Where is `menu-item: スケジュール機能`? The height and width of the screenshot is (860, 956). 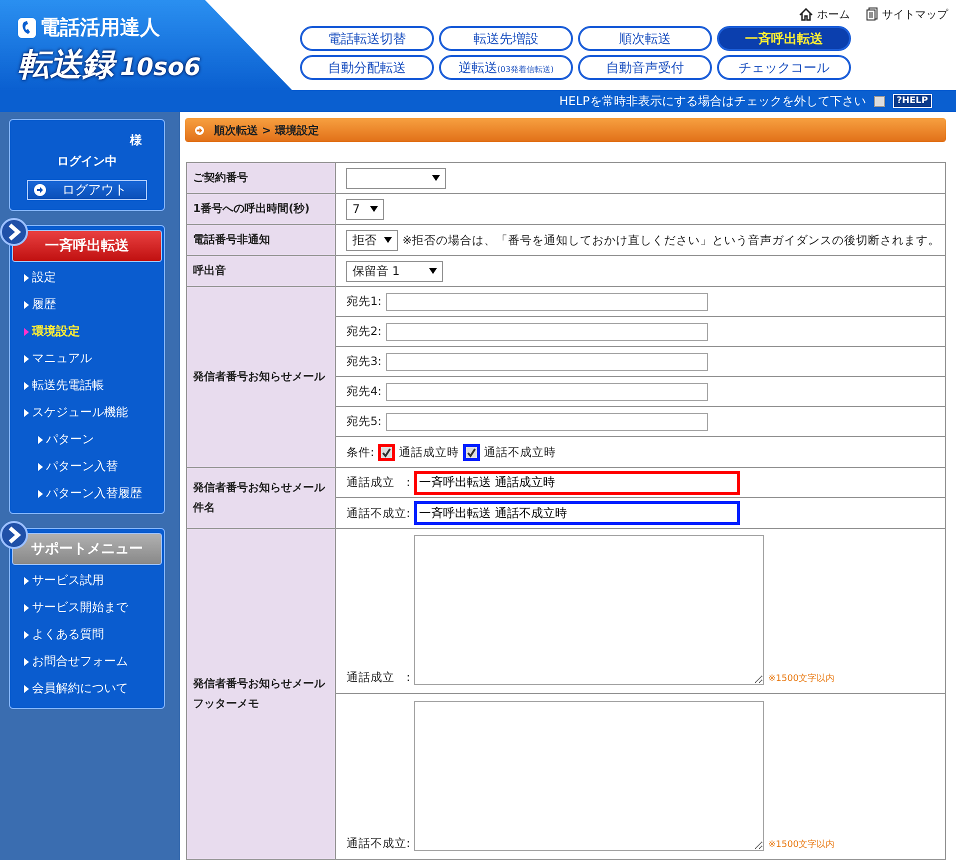
menu-item: スケジュール機能 is located at coordinates (87, 412).